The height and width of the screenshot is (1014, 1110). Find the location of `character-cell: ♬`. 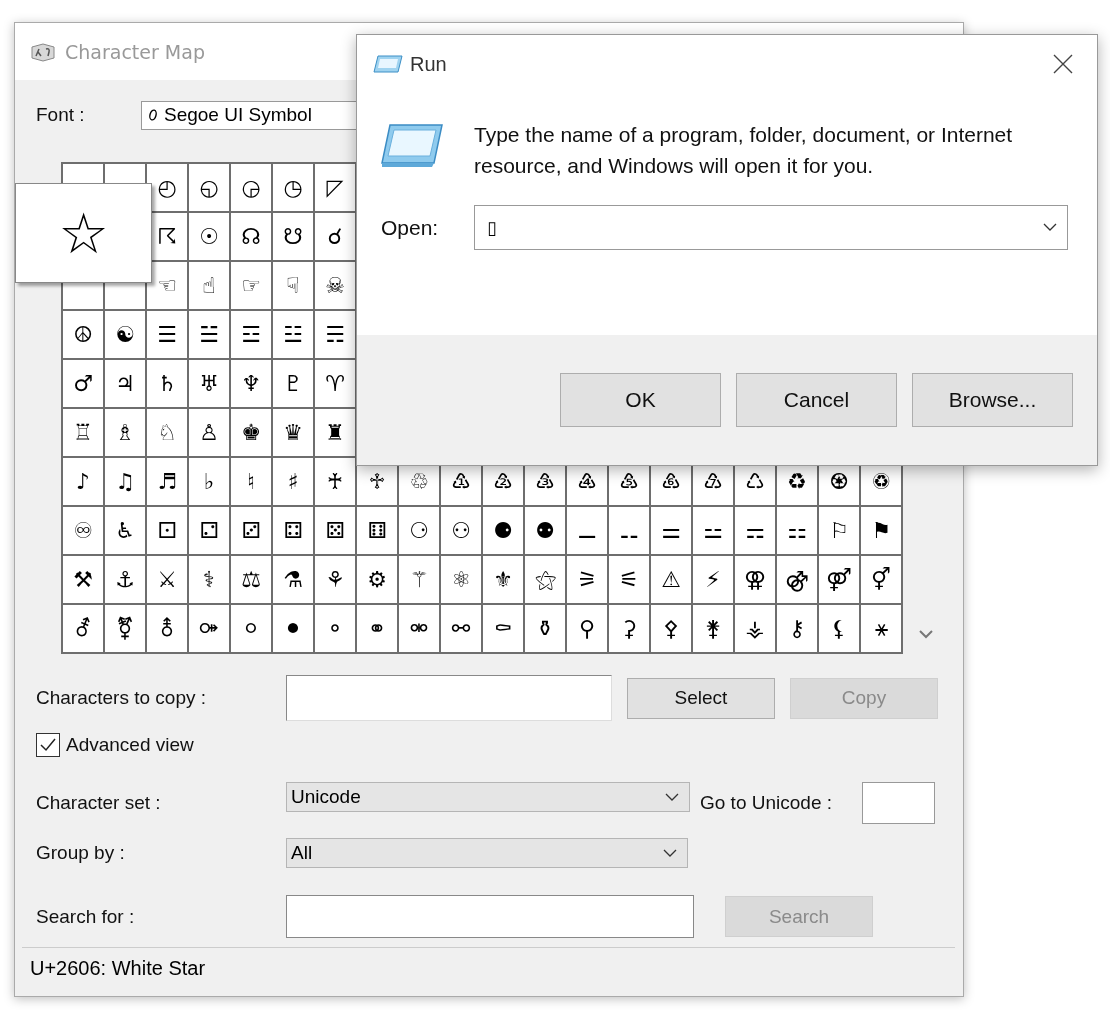

character-cell: ♬ is located at coordinates (167, 481).